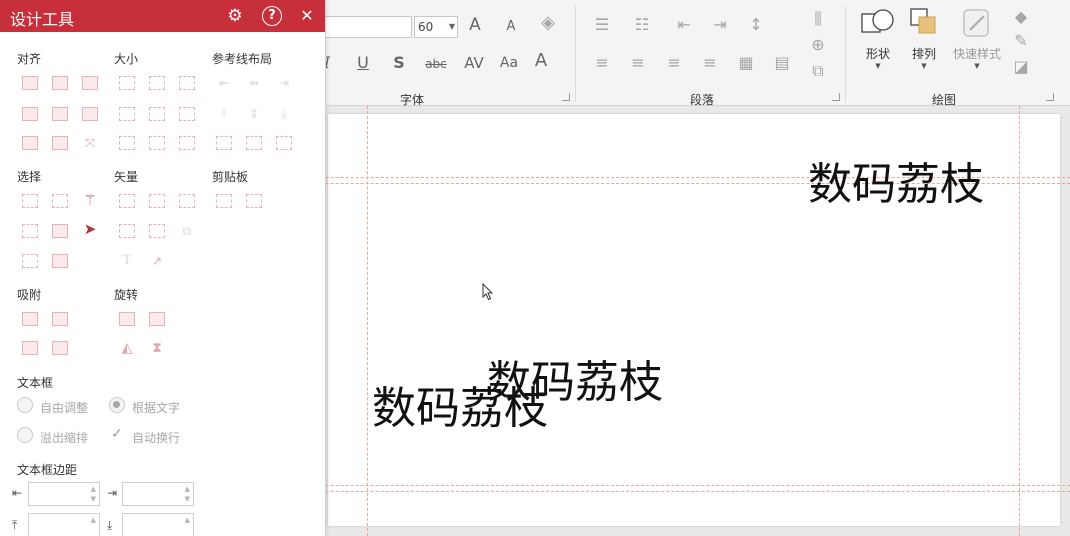 The width and height of the screenshot is (1070, 536). Describe the element at coordinates (254, 201) in the screenshot. I see `paste-icon` at that location.